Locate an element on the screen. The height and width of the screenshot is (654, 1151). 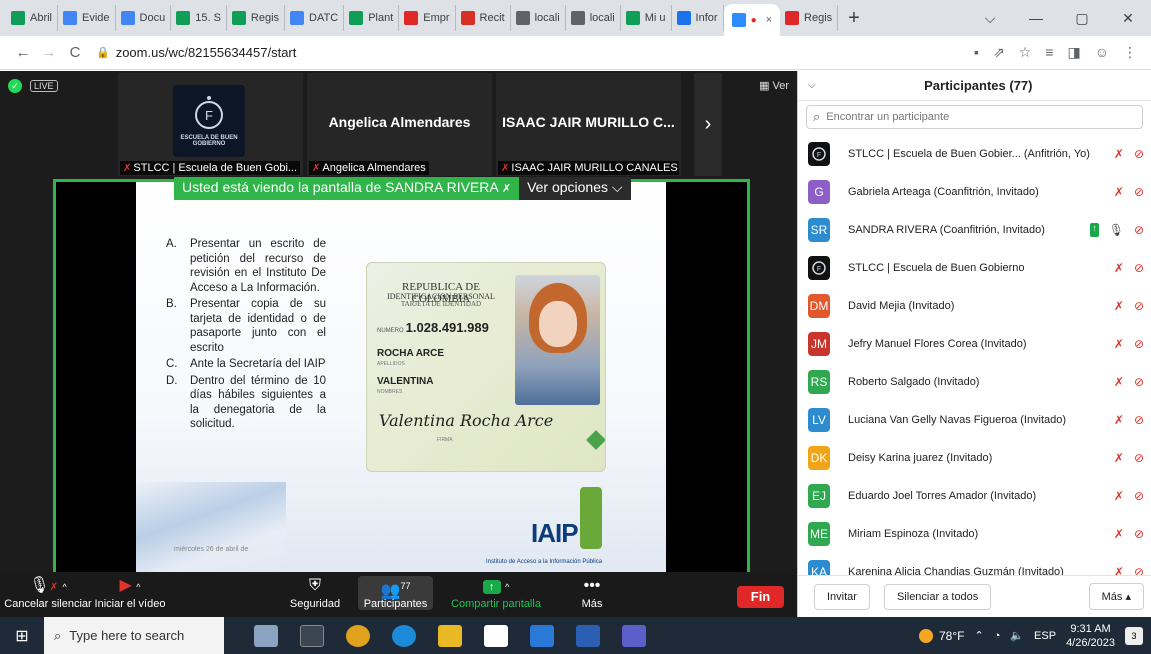
encryption-shield-icon: ✓ is located at coordinates (15, 86).